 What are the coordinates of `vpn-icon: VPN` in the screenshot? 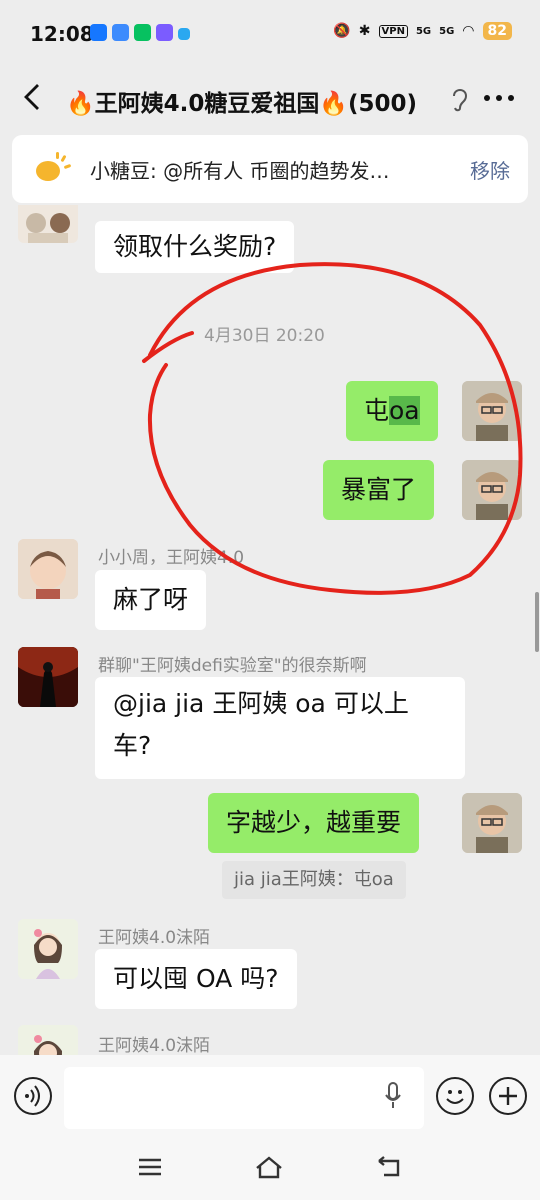 It's located at (393, 31).